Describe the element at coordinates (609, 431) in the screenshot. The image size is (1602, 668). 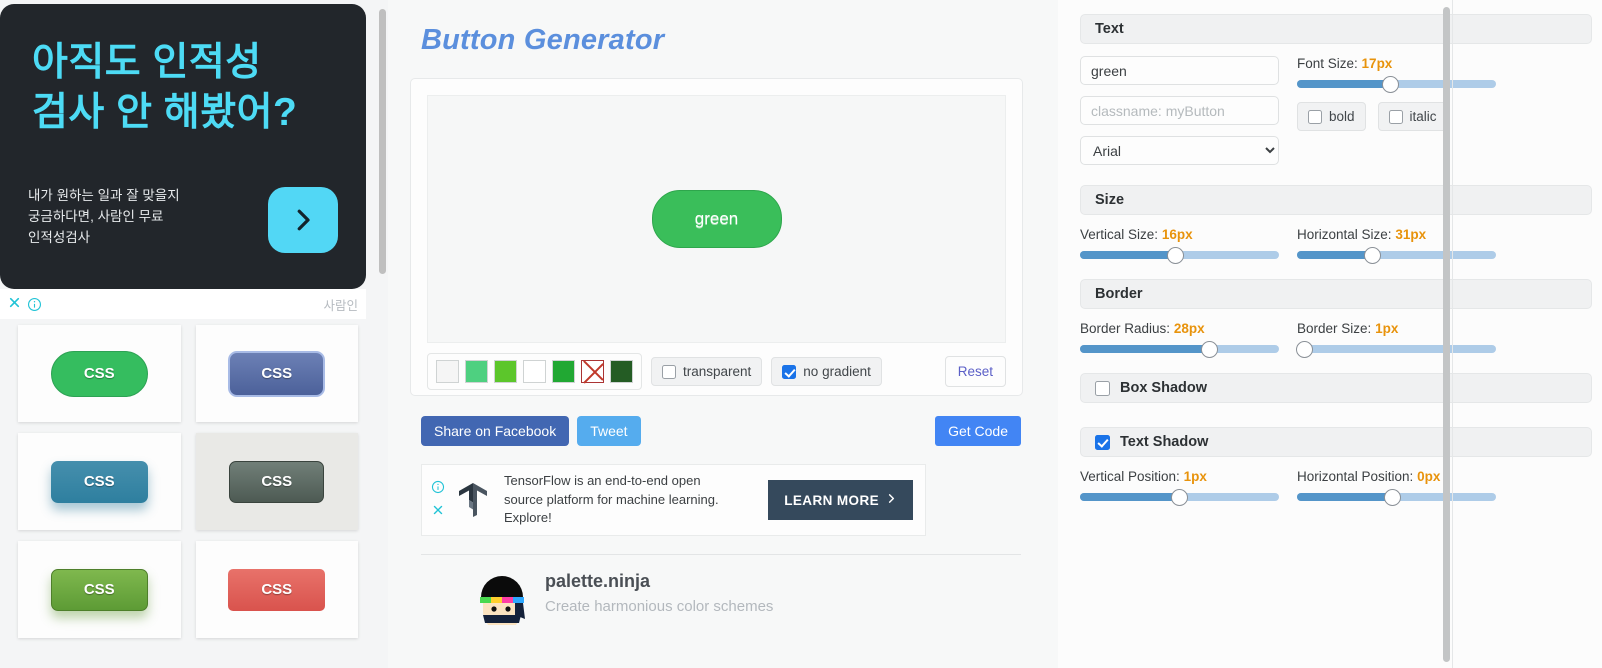
I see `tweet-button: Tweet` at that location.